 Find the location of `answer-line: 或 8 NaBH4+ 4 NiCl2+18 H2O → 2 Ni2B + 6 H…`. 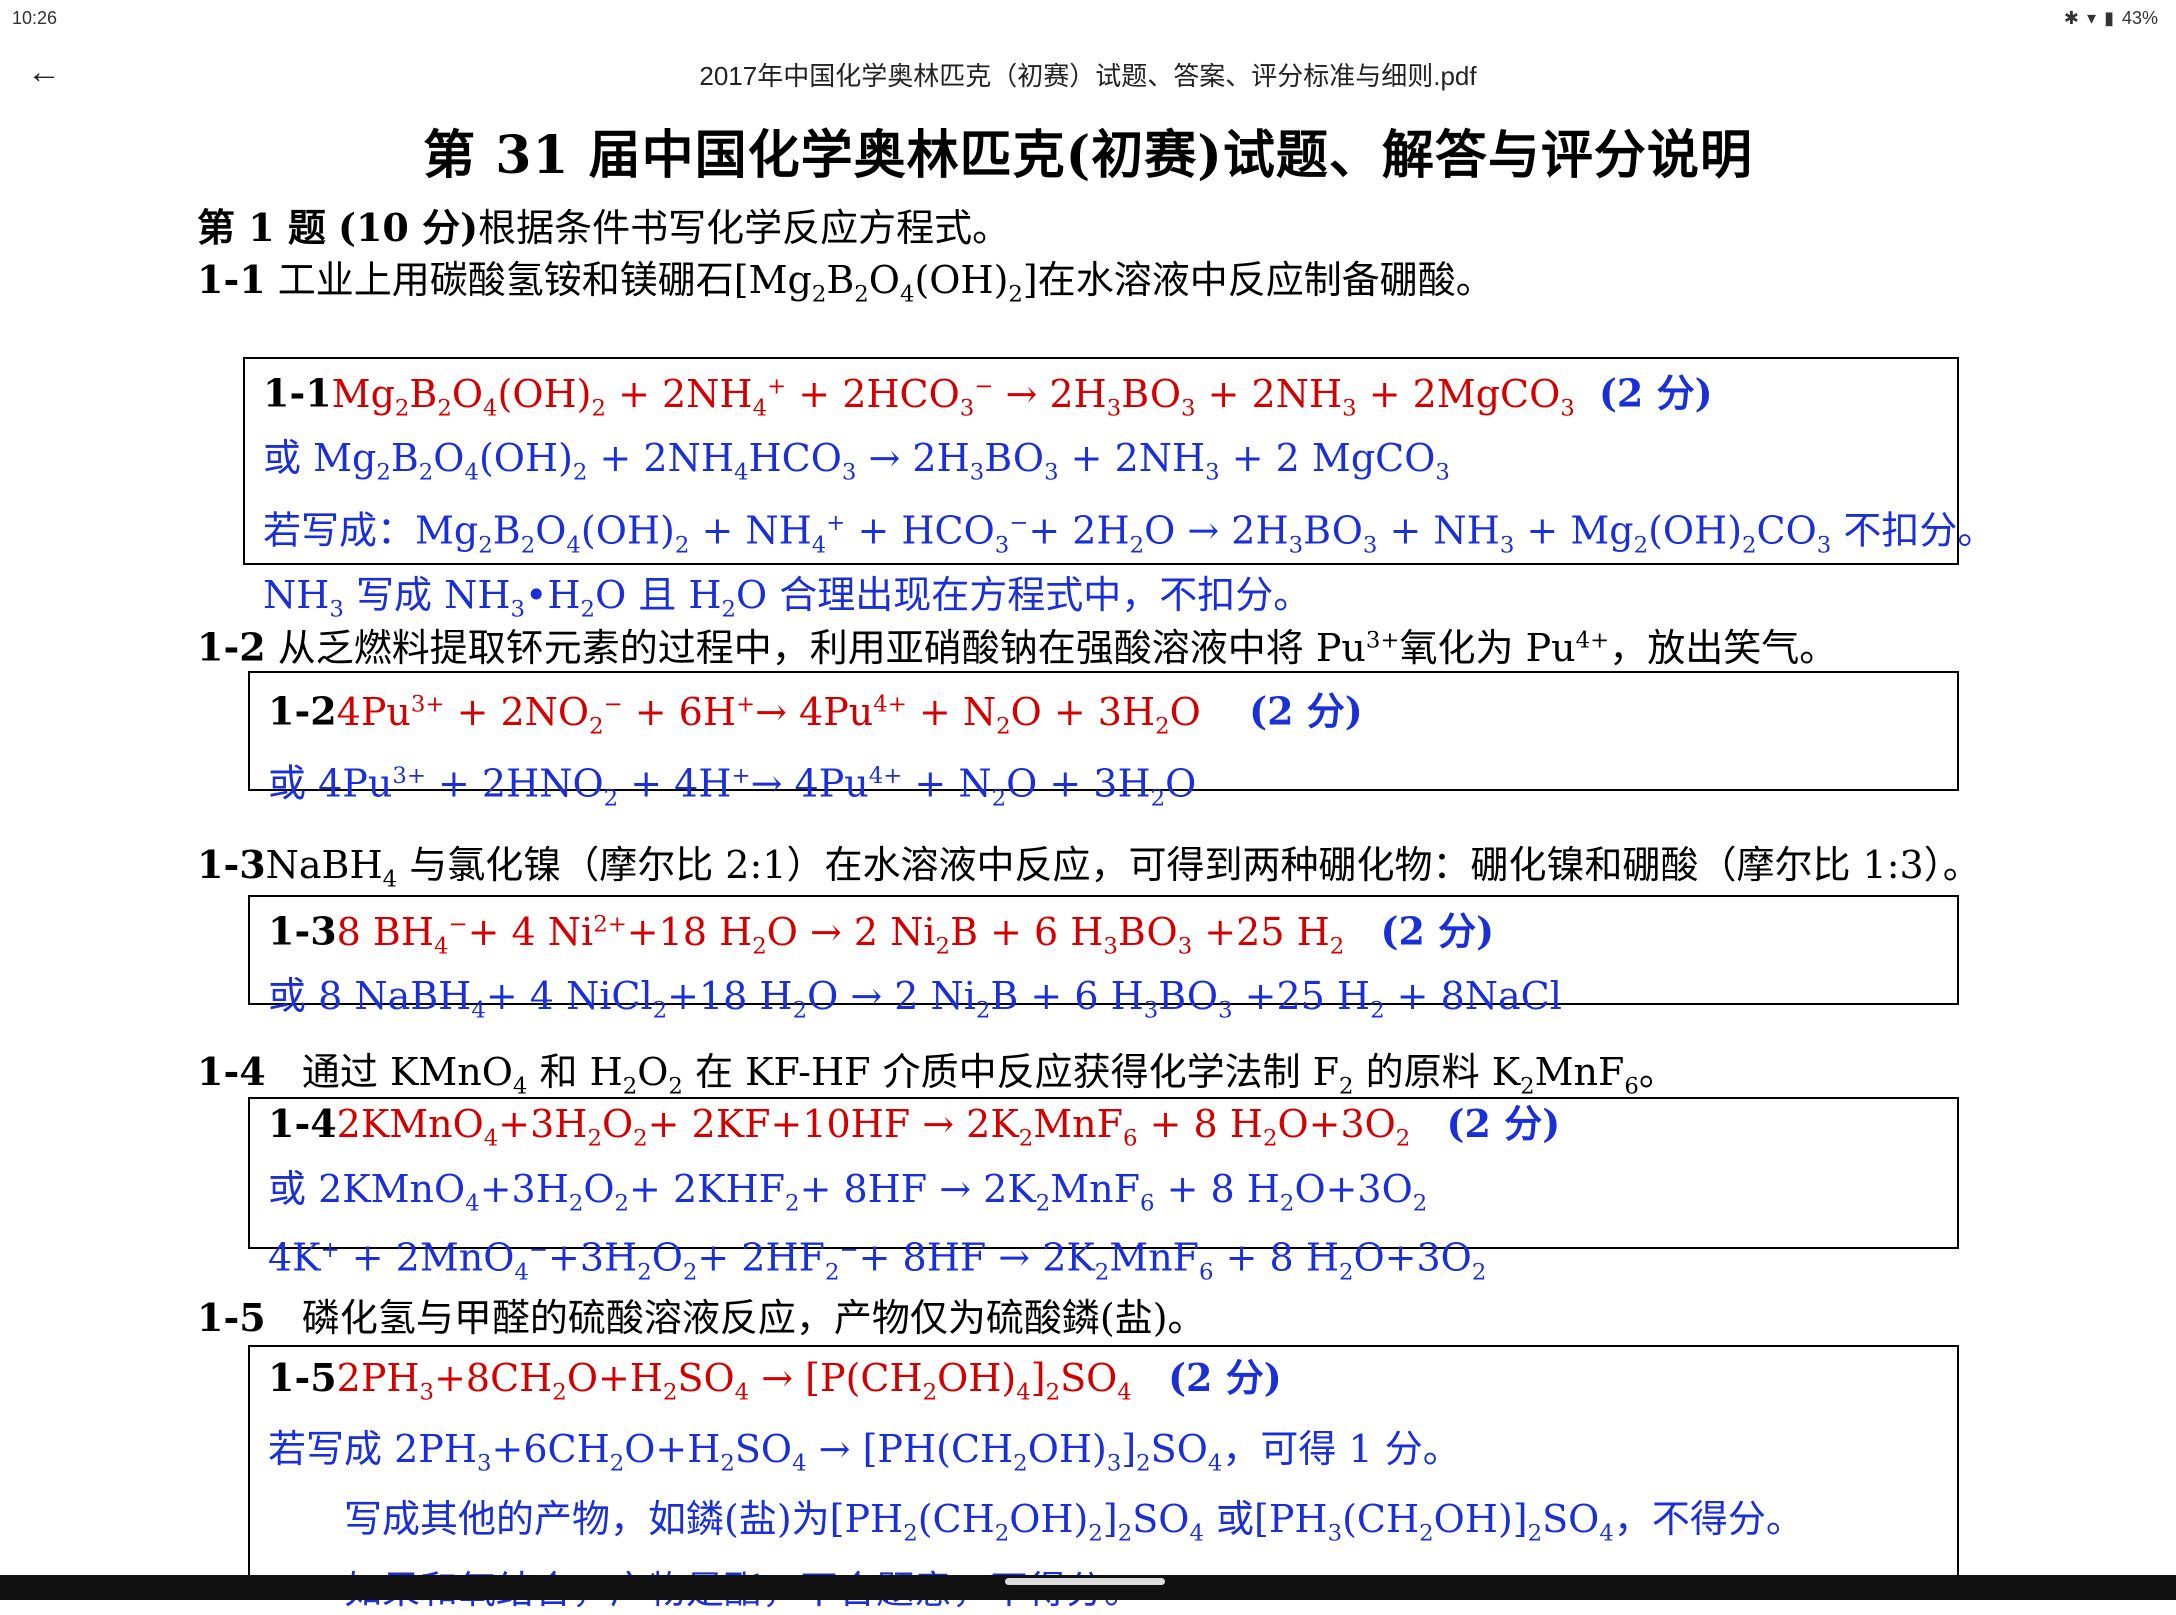

answer-line: 或 8 NaBH4+ 4 NiCl2+18 H2O → 2 Ni2B + 6 H… is located at coordinates (915, 999).